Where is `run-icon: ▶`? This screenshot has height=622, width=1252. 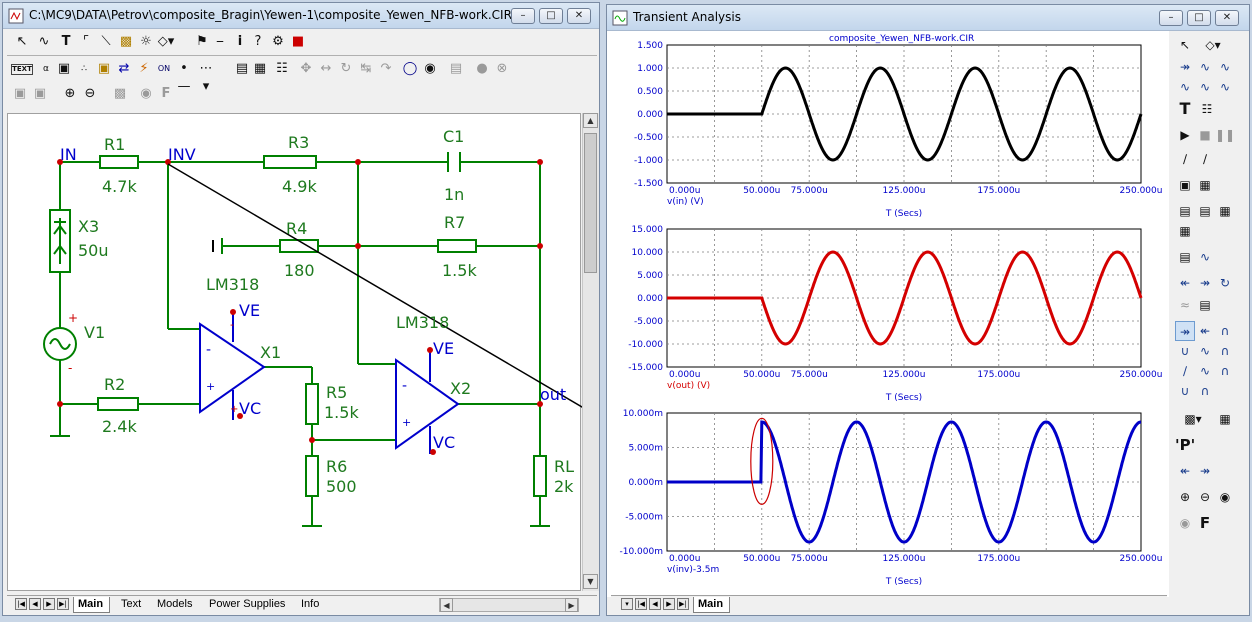 run-icon: ▶ is located at coordinates (1185, 135).